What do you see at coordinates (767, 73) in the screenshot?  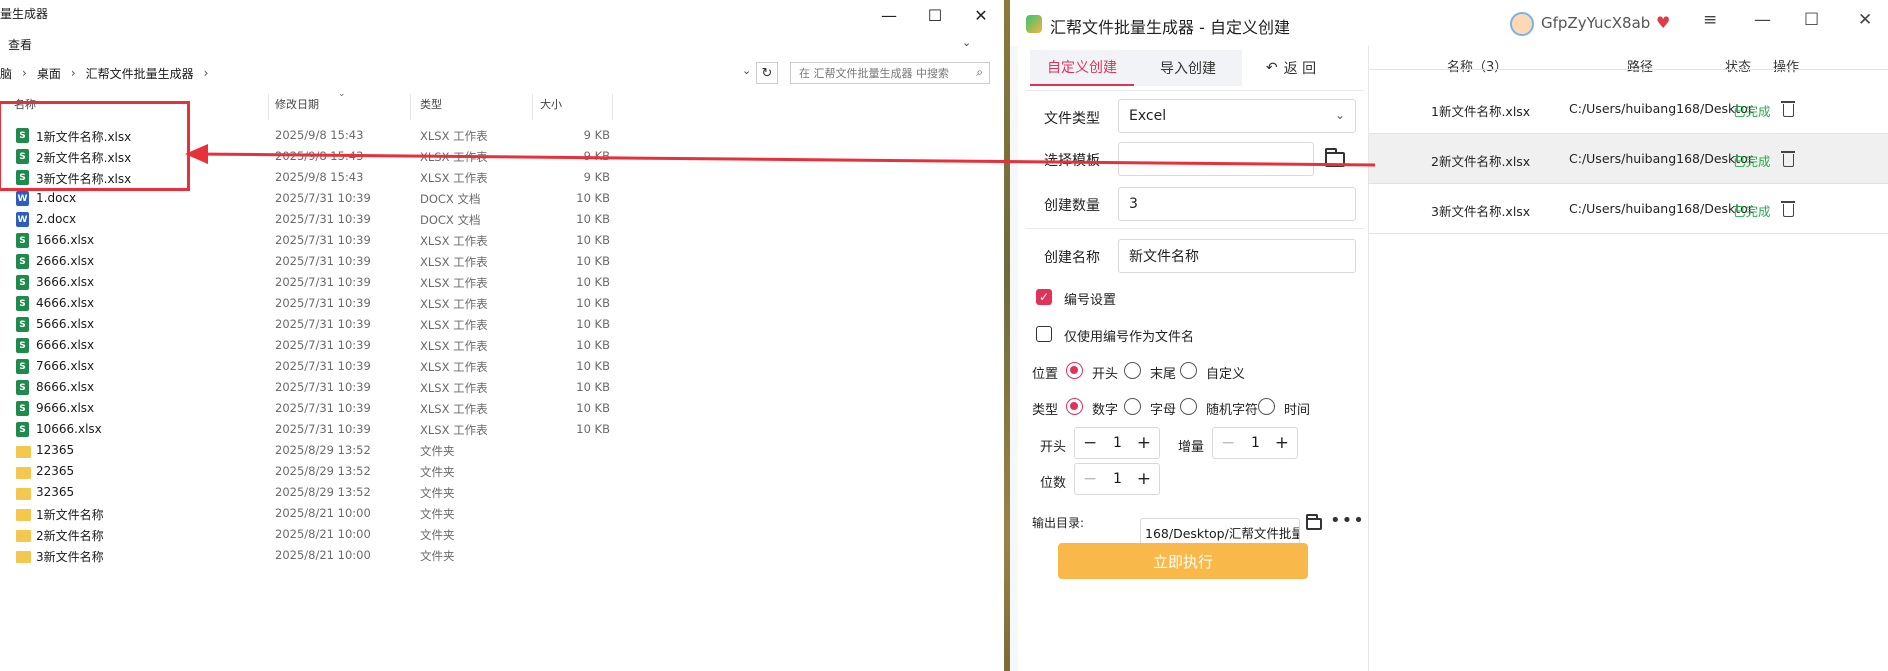 I see `refresh-button: ↻` at bounding box center [767, 73].